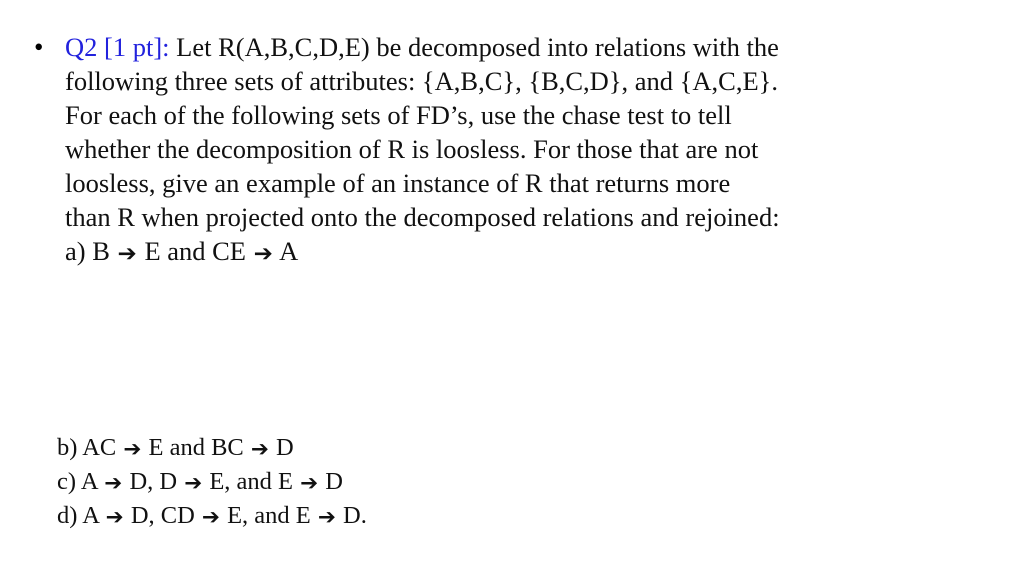 The height and width of the screenshot is (585, 1024). I want to click on subquestion-a: a) B ➔ E and CE ➔ A, so click(537, 251).